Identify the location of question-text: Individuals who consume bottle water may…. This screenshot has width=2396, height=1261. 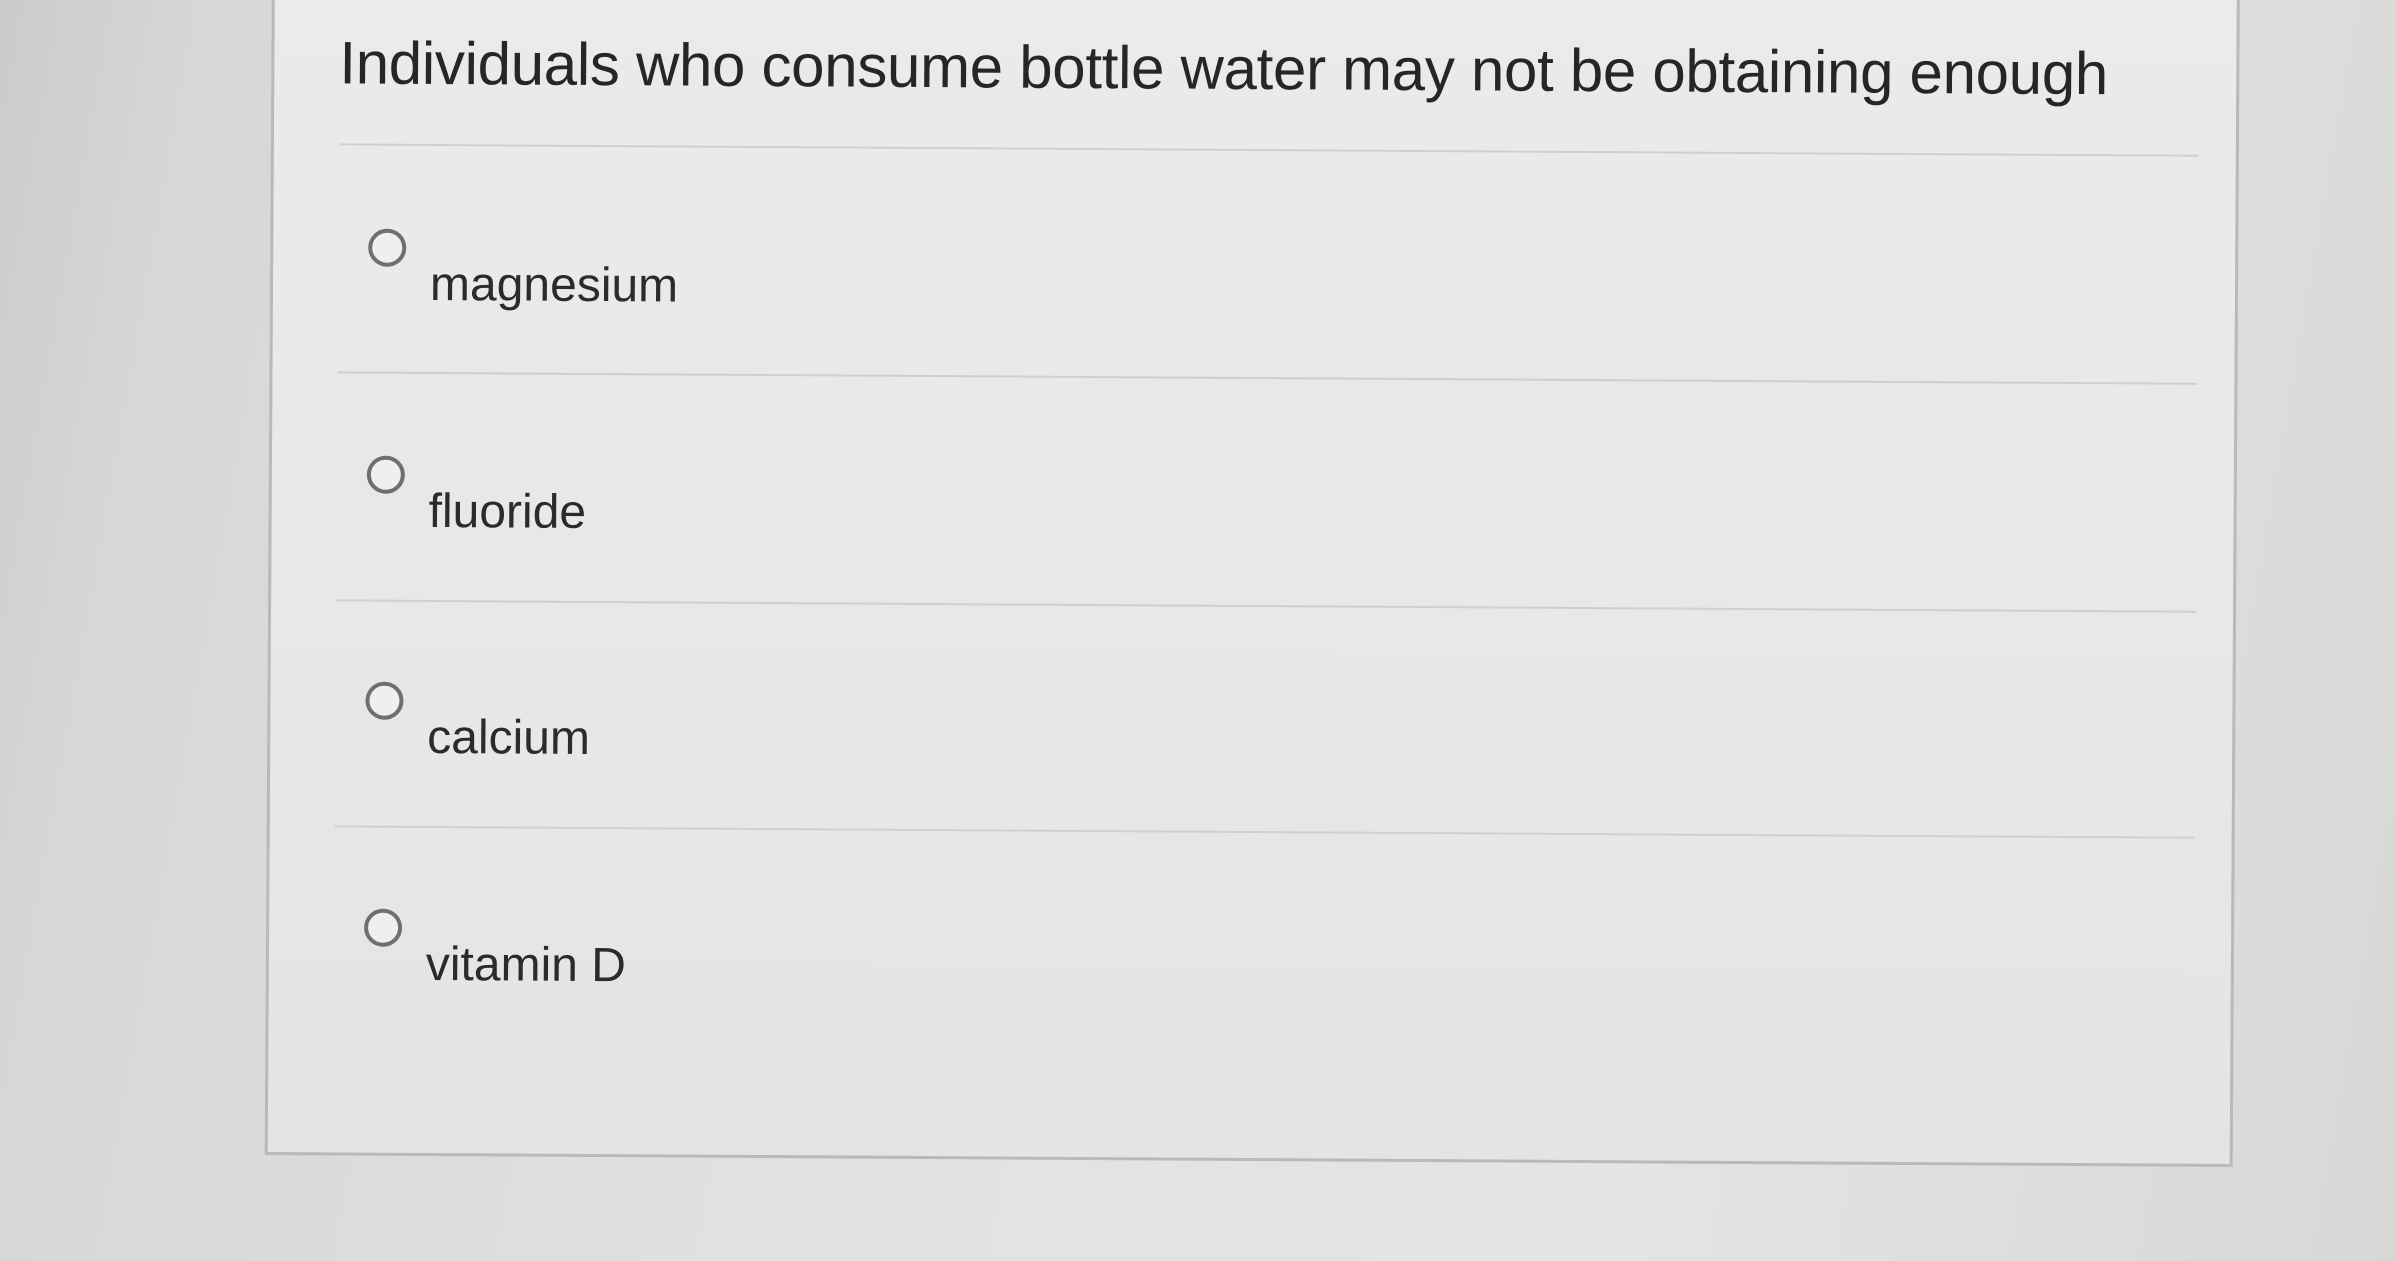
(1224, 68).